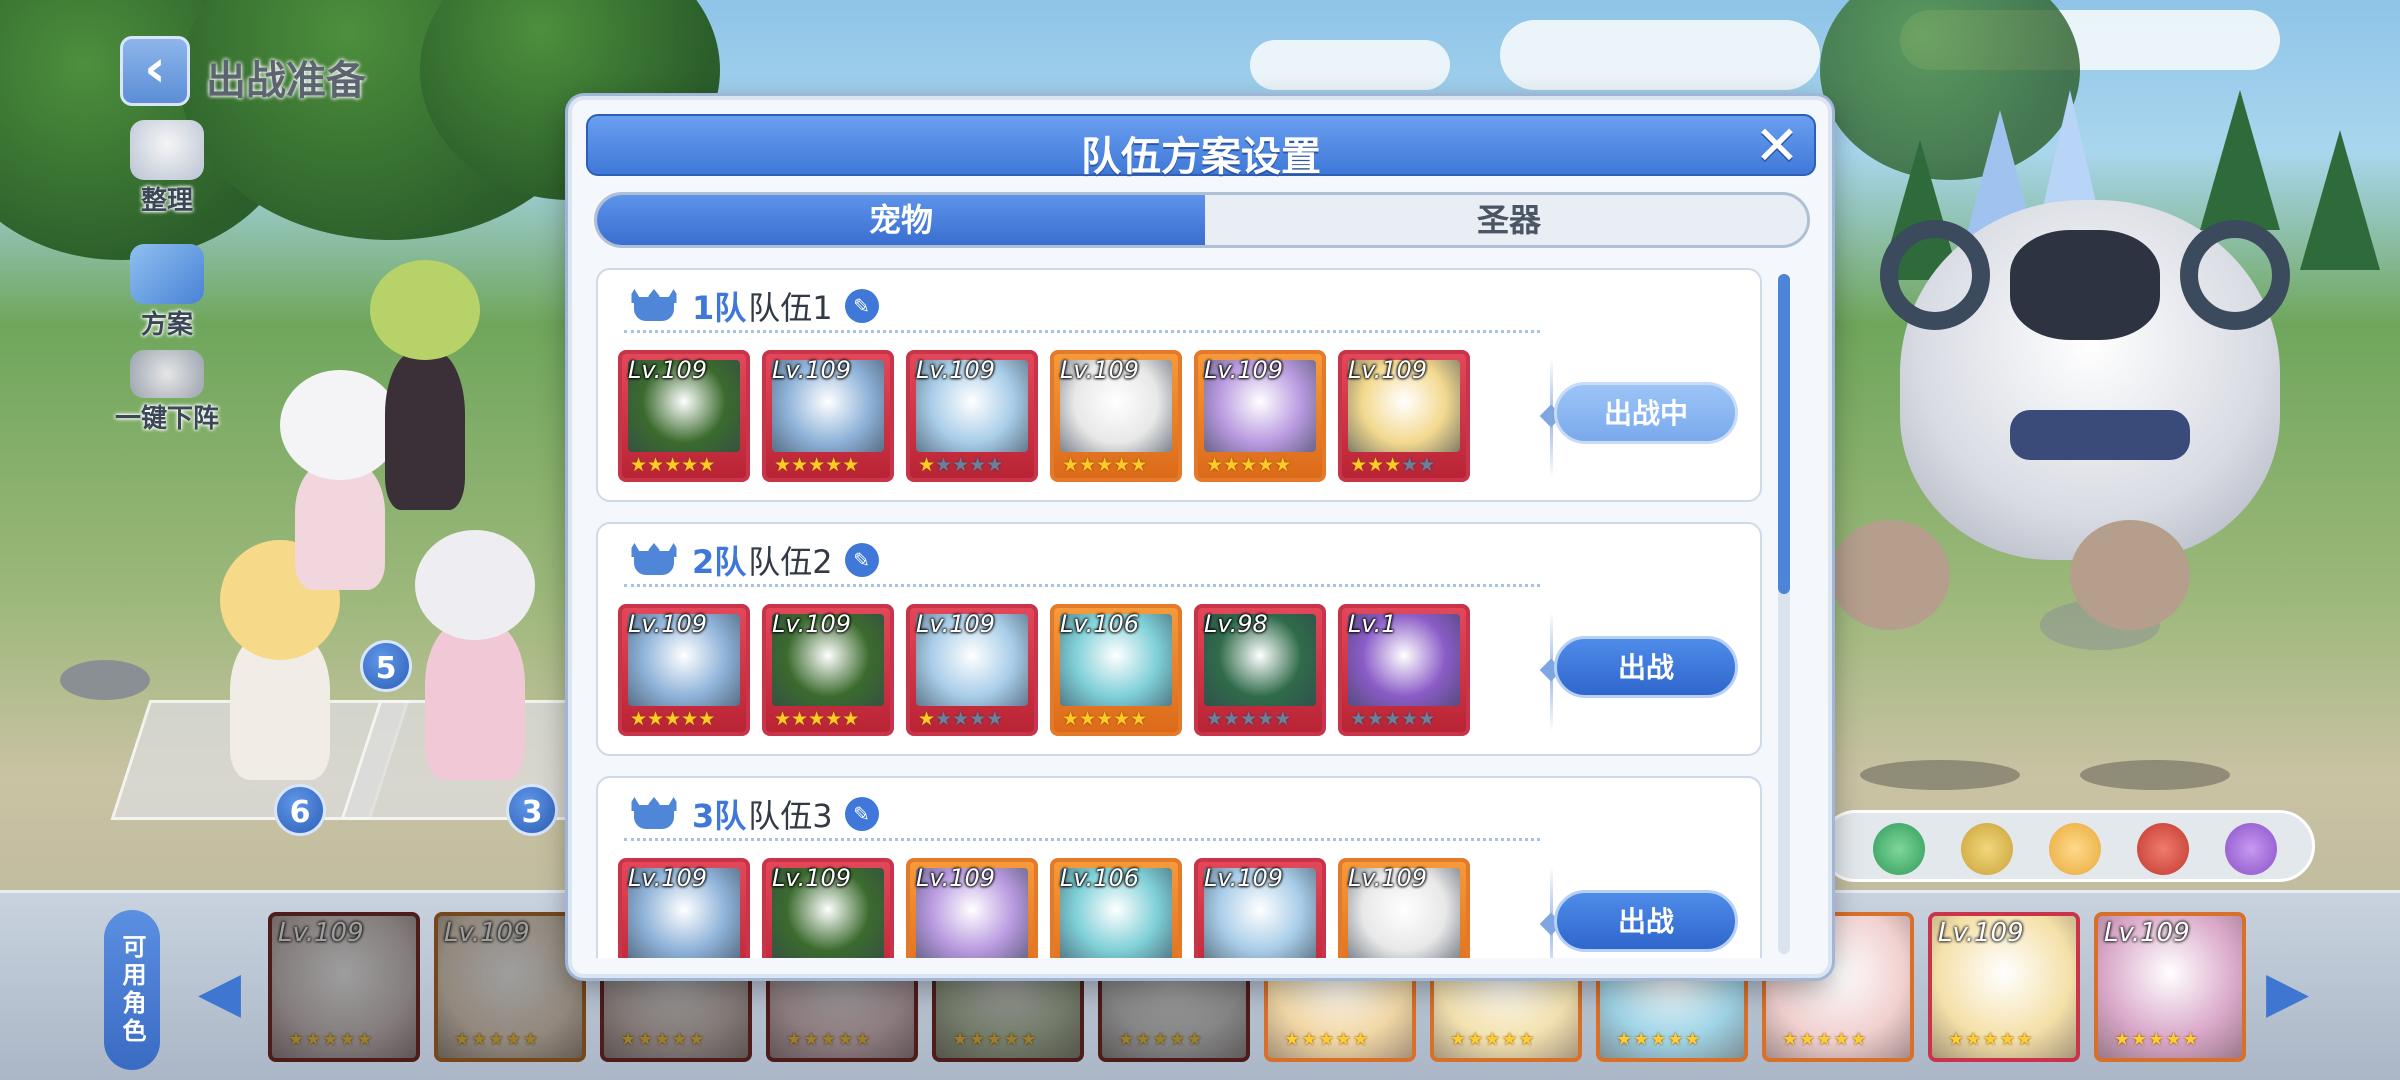 This screenshot has height=1080, width=2400. I want to click on remove-all-icon, so click(167, 374).